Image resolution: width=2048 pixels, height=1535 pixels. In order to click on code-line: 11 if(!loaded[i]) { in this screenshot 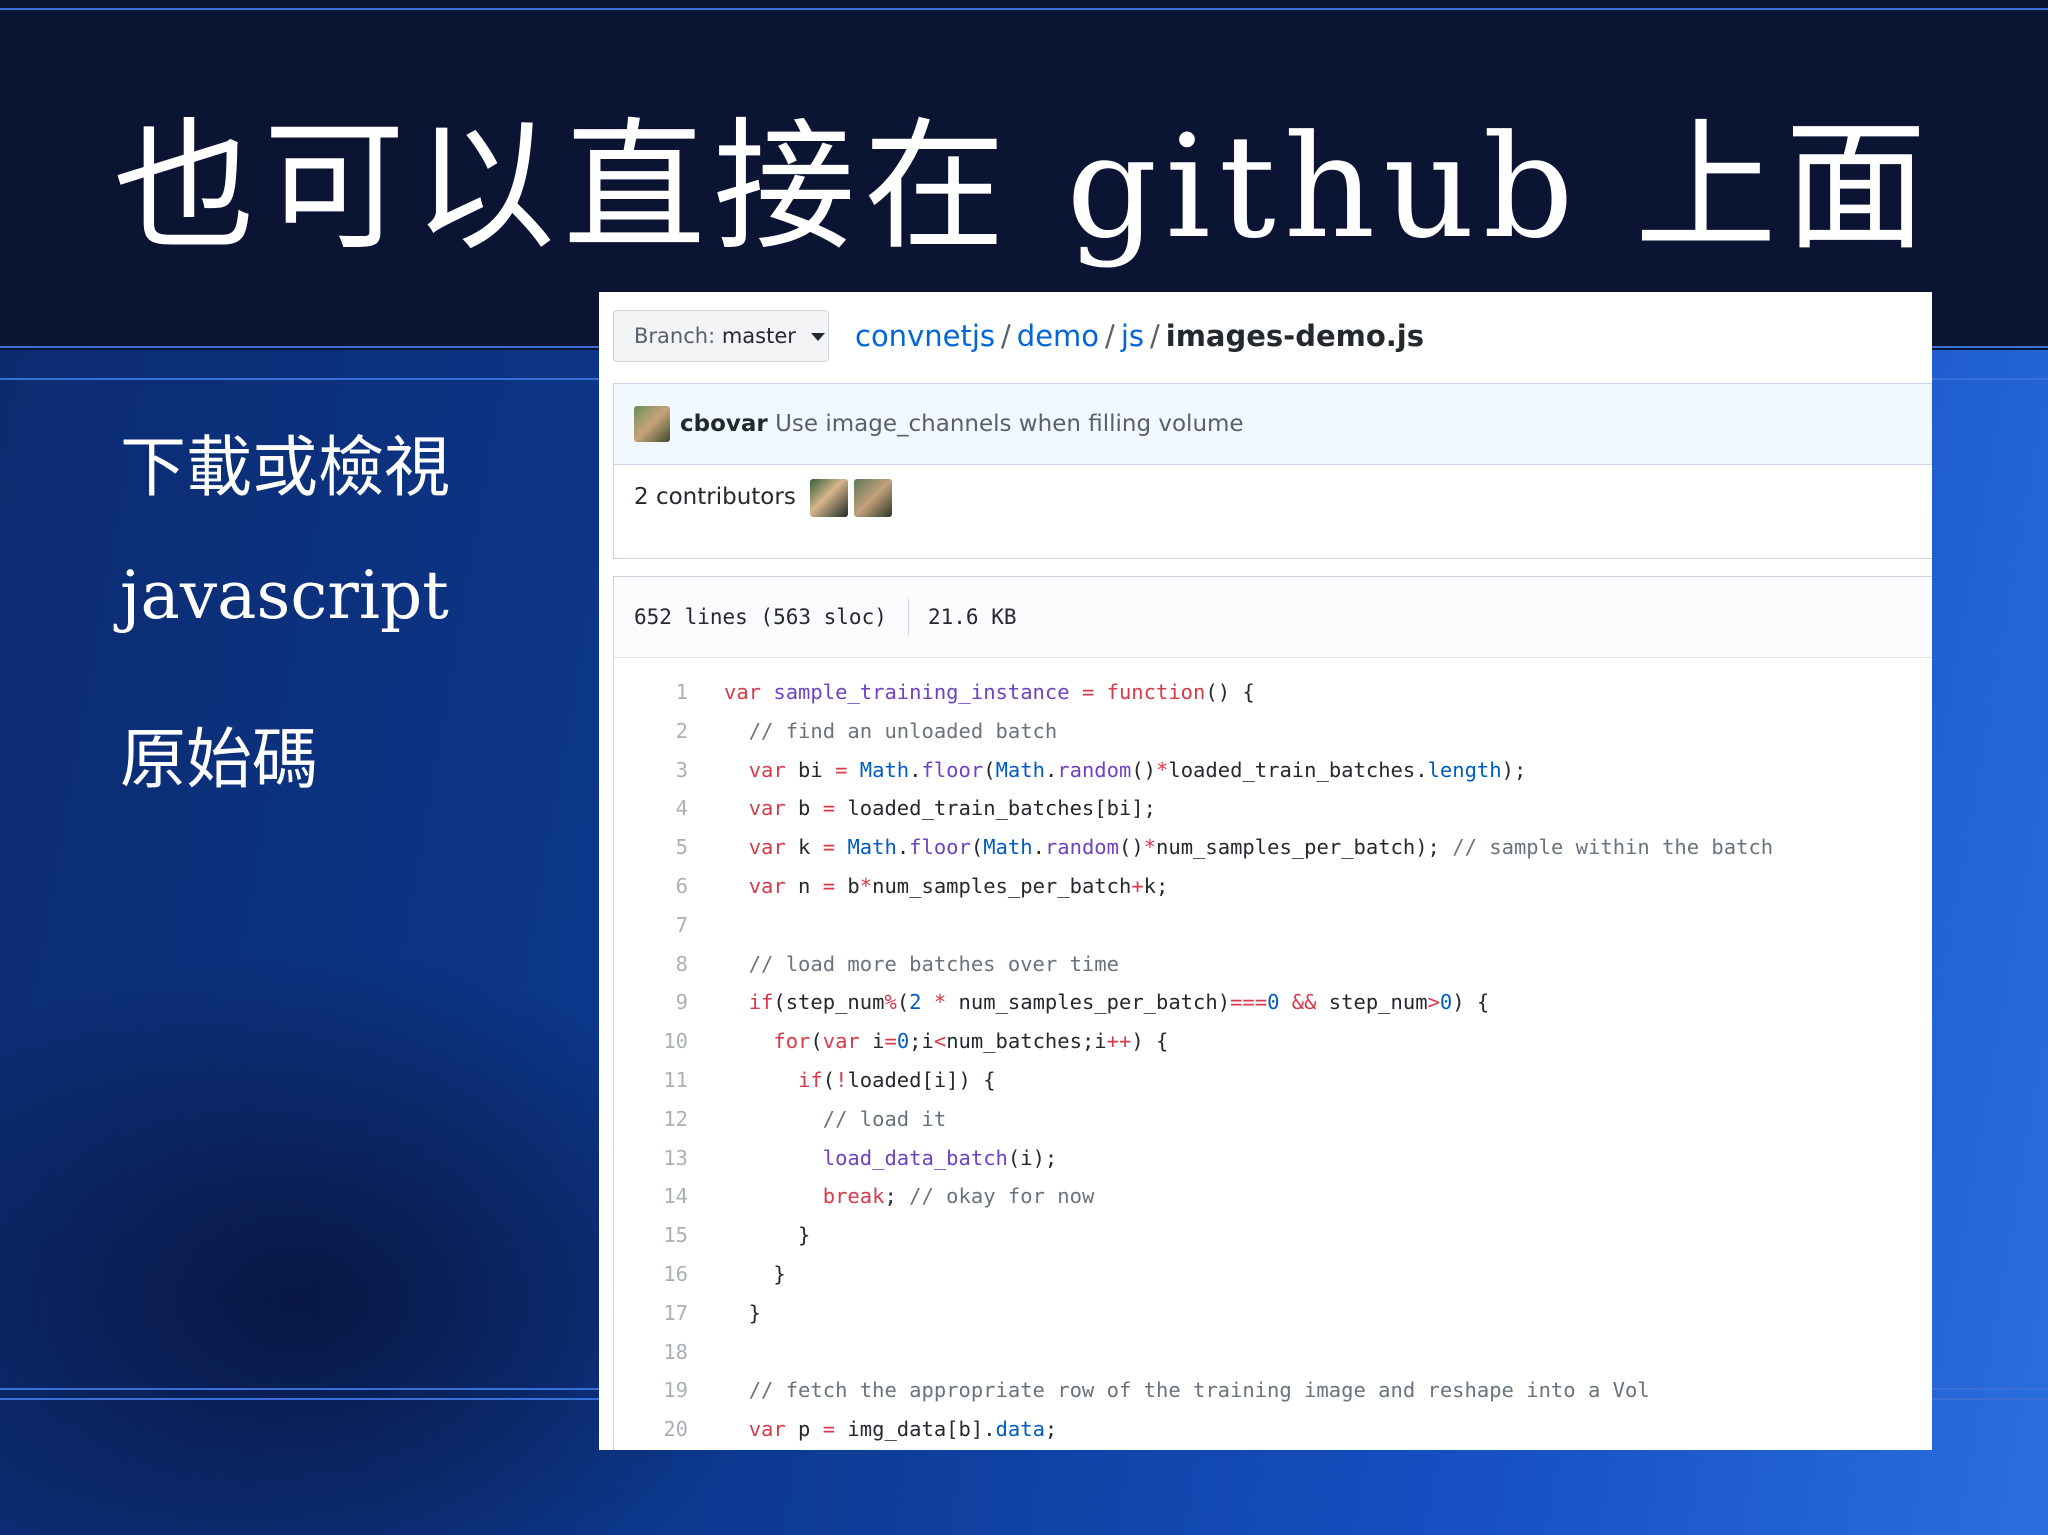, I will do `click(1273, 1080)`.